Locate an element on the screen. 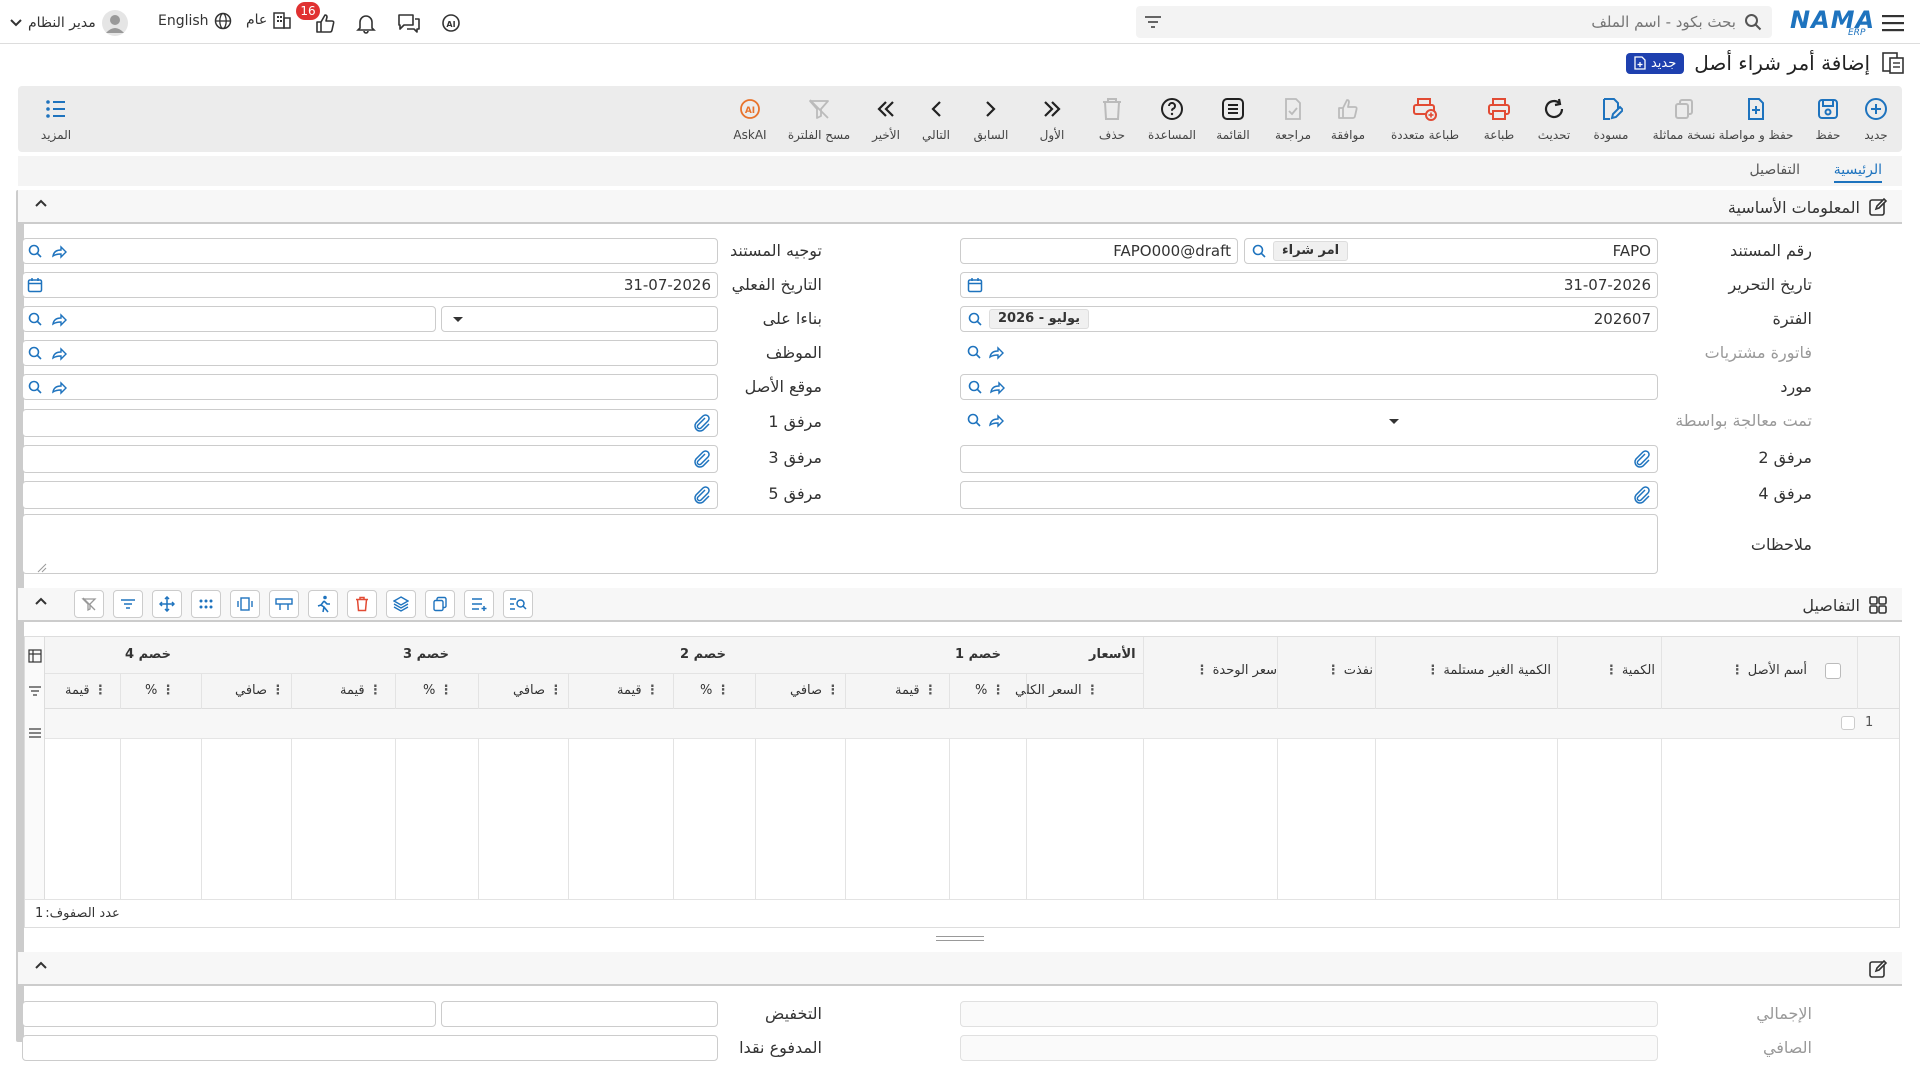 This screenshot has height=1080, width=1920. search-input is located at coordinates (1456, 22).